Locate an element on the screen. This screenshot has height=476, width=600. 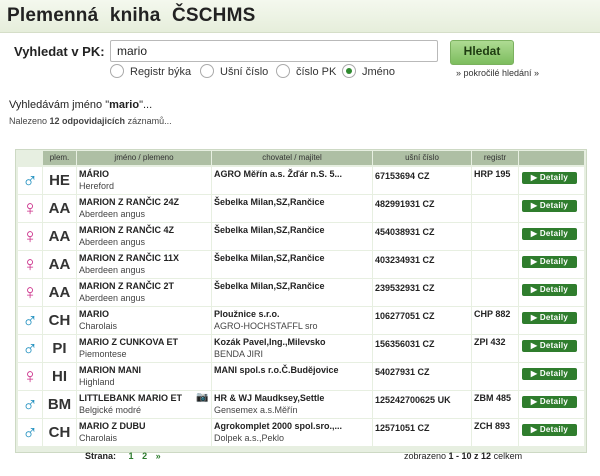
animal-name: MÁRIO is located at coordinates (94, 174).